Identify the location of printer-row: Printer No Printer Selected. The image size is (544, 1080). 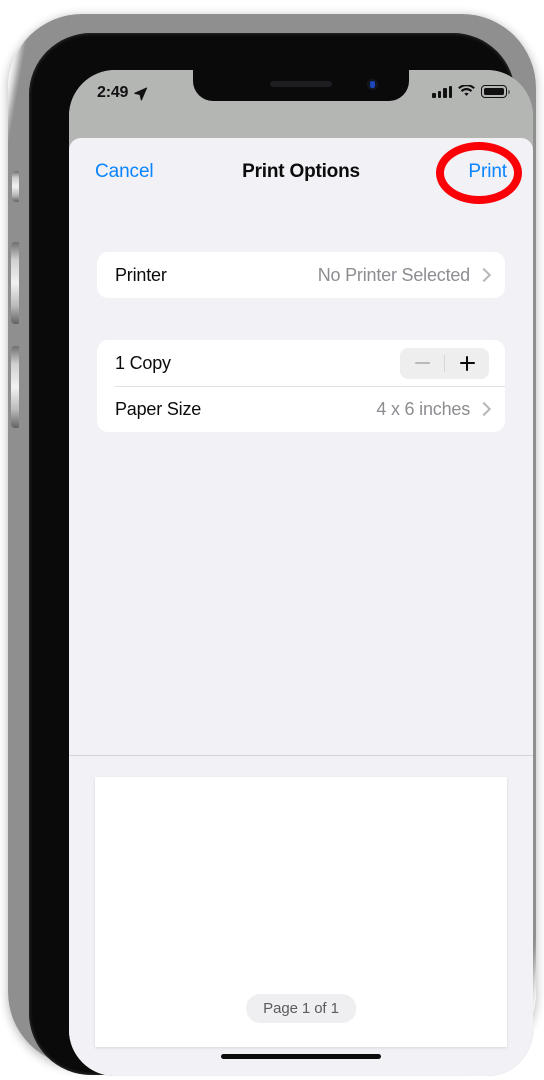
(301, 275).